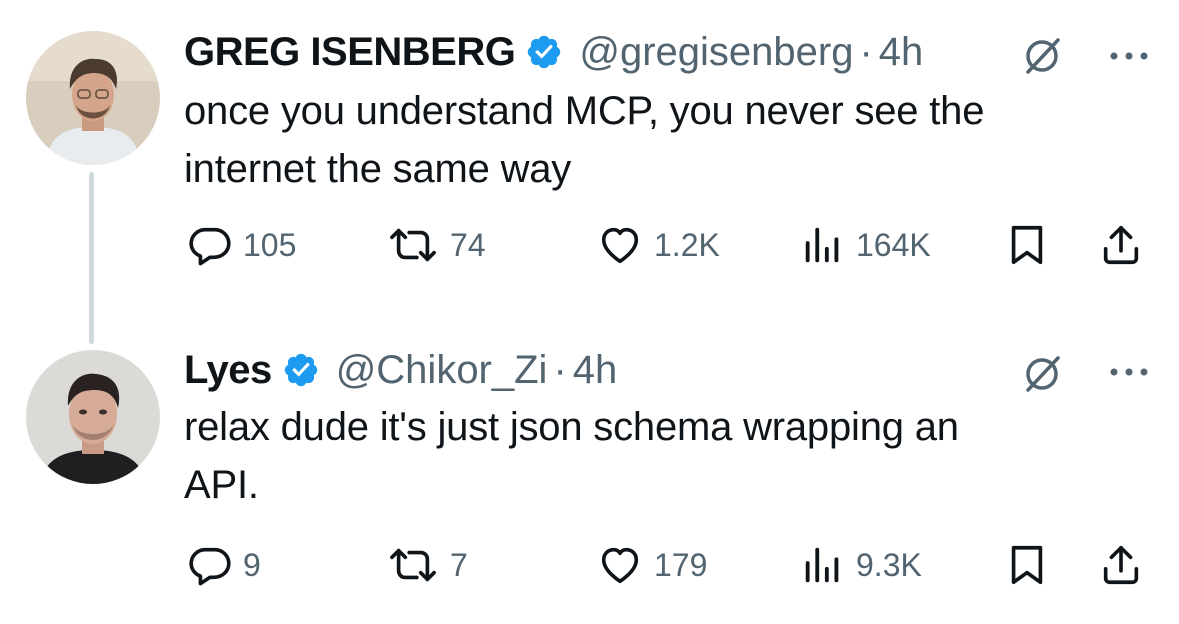  What do you see at coordinates (459, 564) in the screenshot?
I see `repost-count: 7` at bounding box center [459, 564].